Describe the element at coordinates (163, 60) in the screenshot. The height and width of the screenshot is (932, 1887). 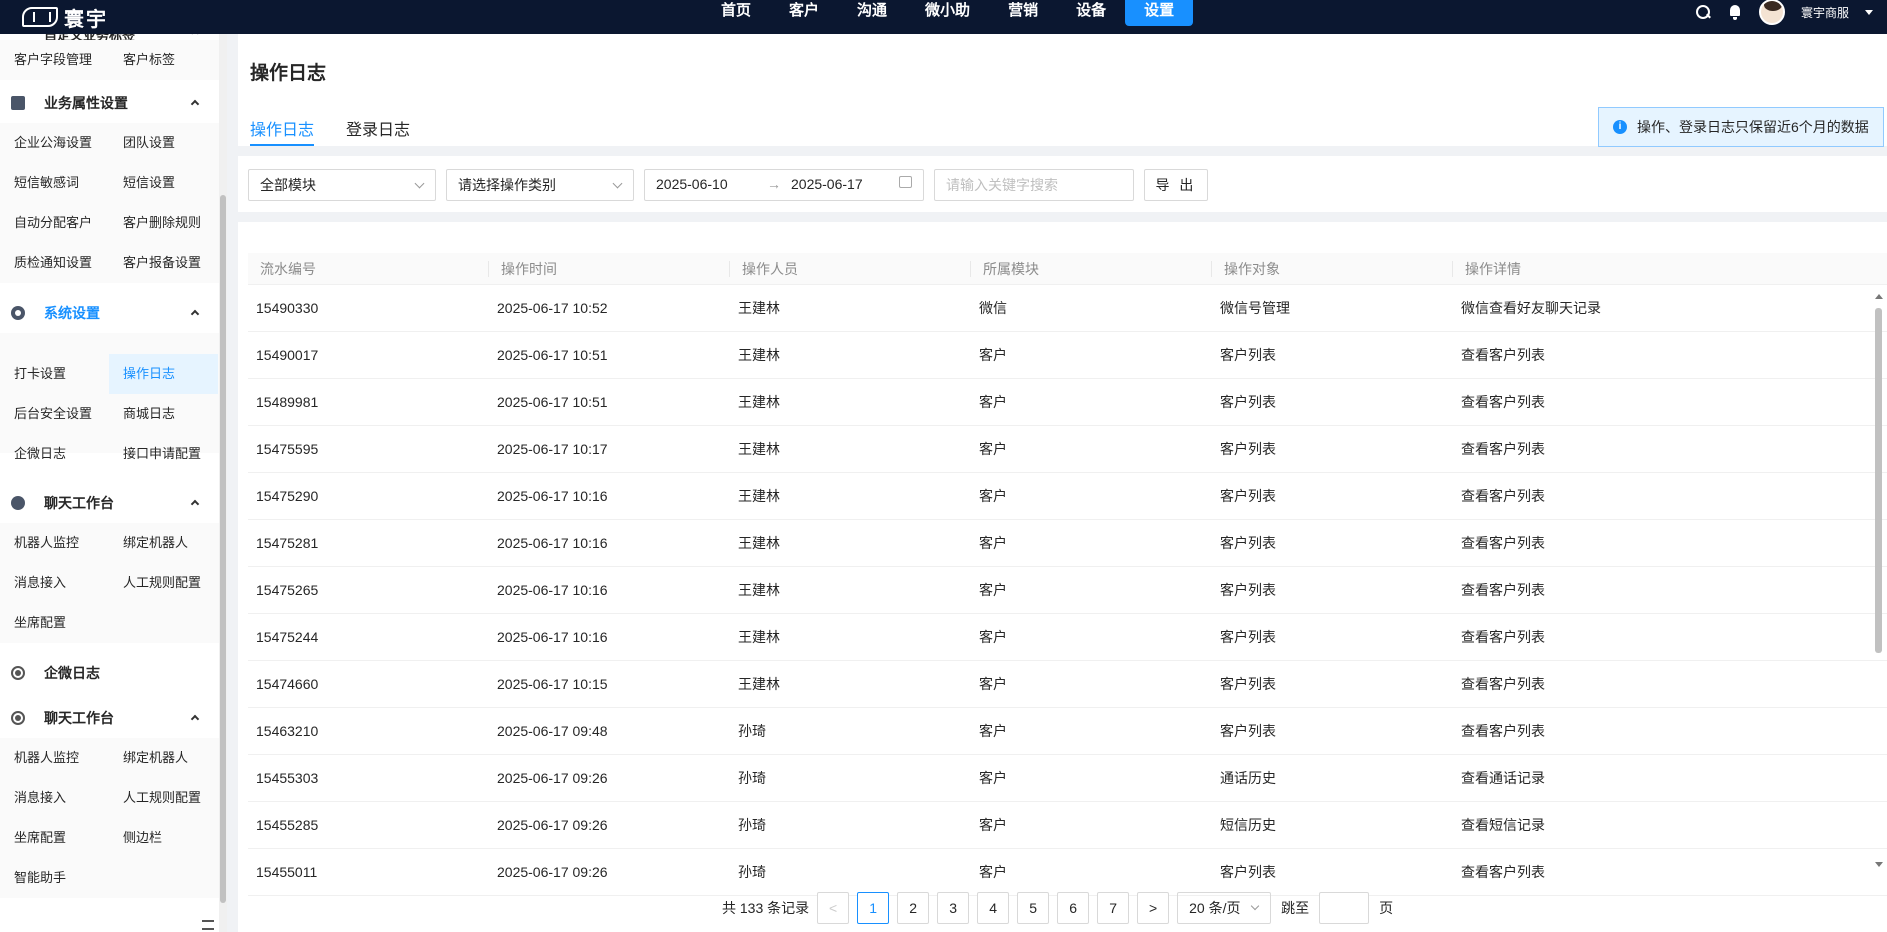
I see `sidebar-item-customer-tags: 客户标签` at that location.